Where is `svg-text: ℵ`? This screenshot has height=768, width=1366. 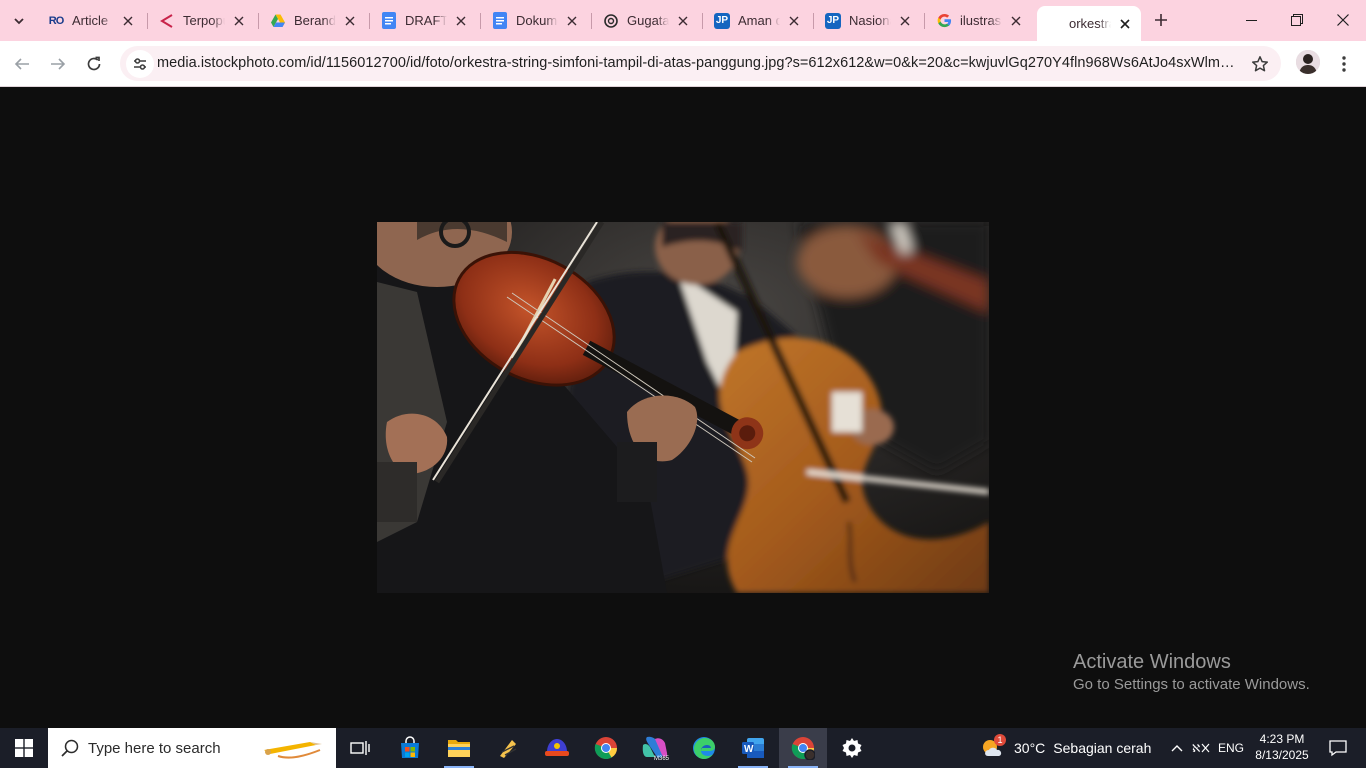 svg-text: ℵ is located at coordinates (1196, 748).